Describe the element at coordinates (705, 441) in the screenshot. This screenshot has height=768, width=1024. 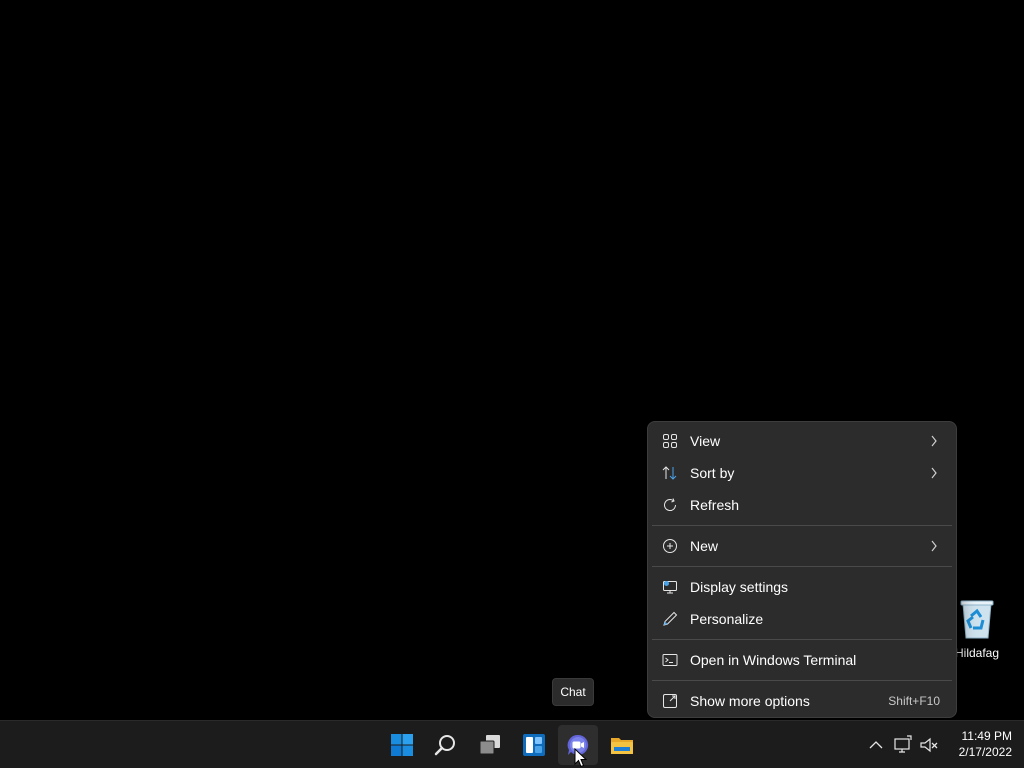
I see `menu-item-label: View` at that location.